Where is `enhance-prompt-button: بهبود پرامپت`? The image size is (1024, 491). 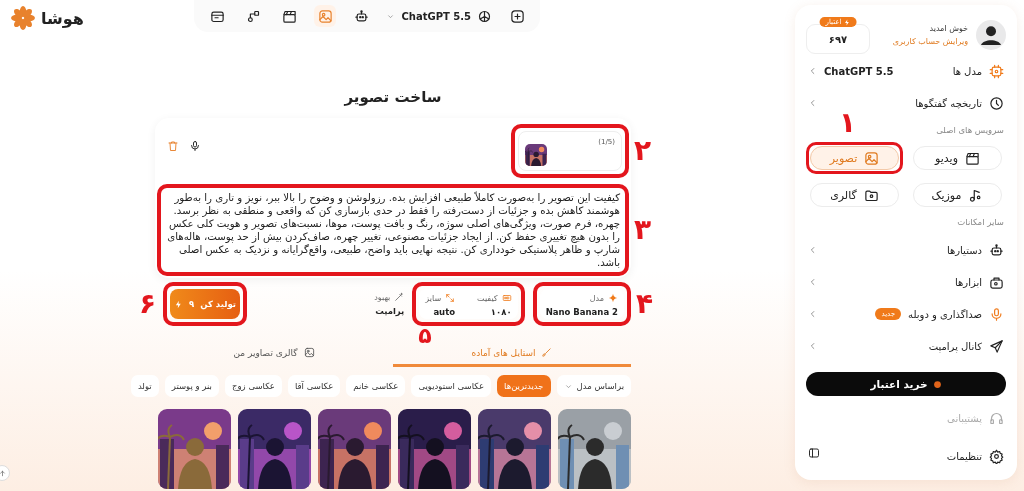 enhance-prompt-button: بهبود پرامپت is located at coordinates (389, 304).